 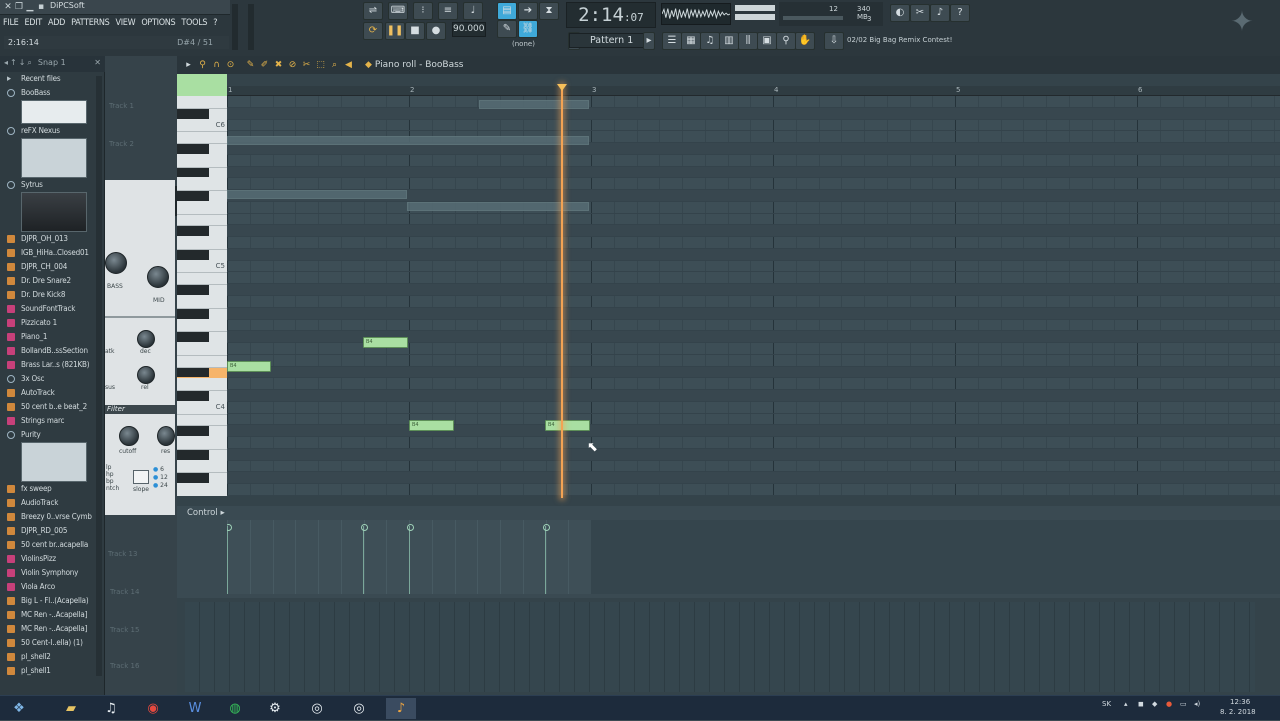 I want to click on pattern-next-icon: ▸, so click(x=649, y=41).